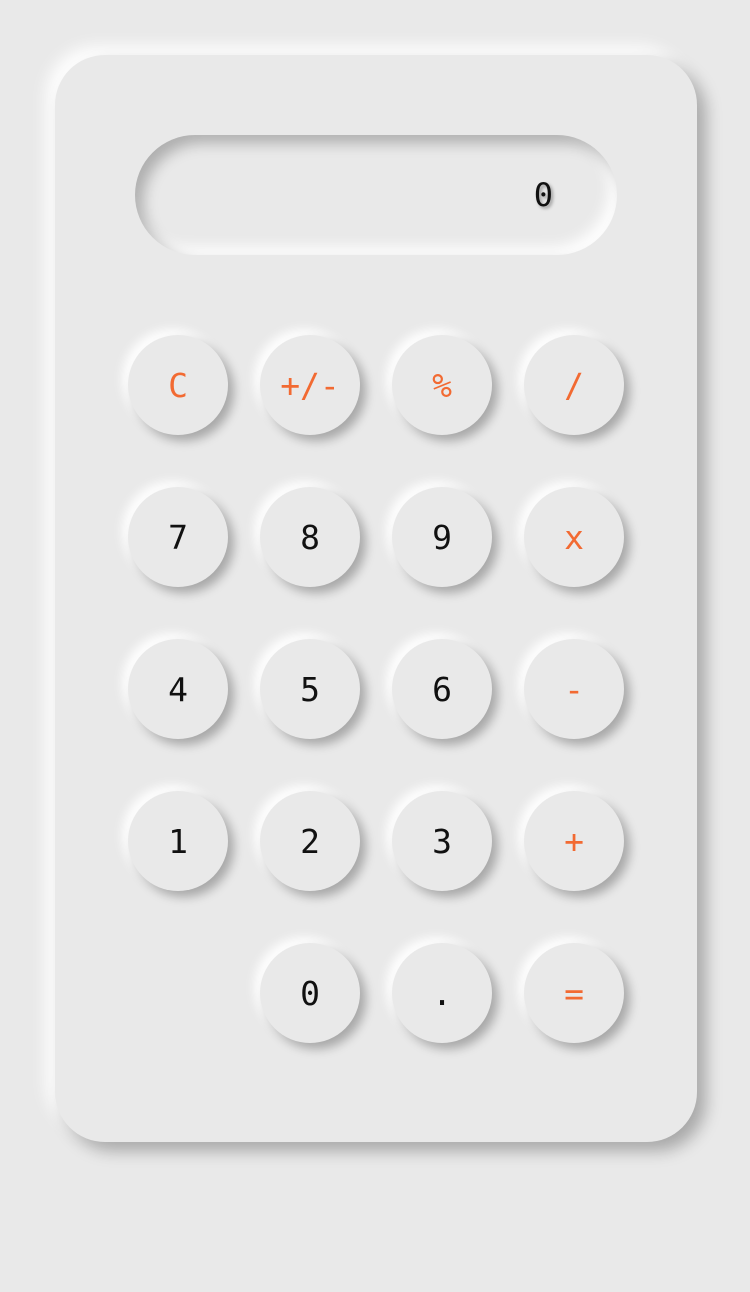 Image resolution: width=750 pixels, height=1292 pixels. What do you see at coordinates (310, 689) in the screenshot?
I see `digit-5-button: 5` at bounding box center [310, 689].